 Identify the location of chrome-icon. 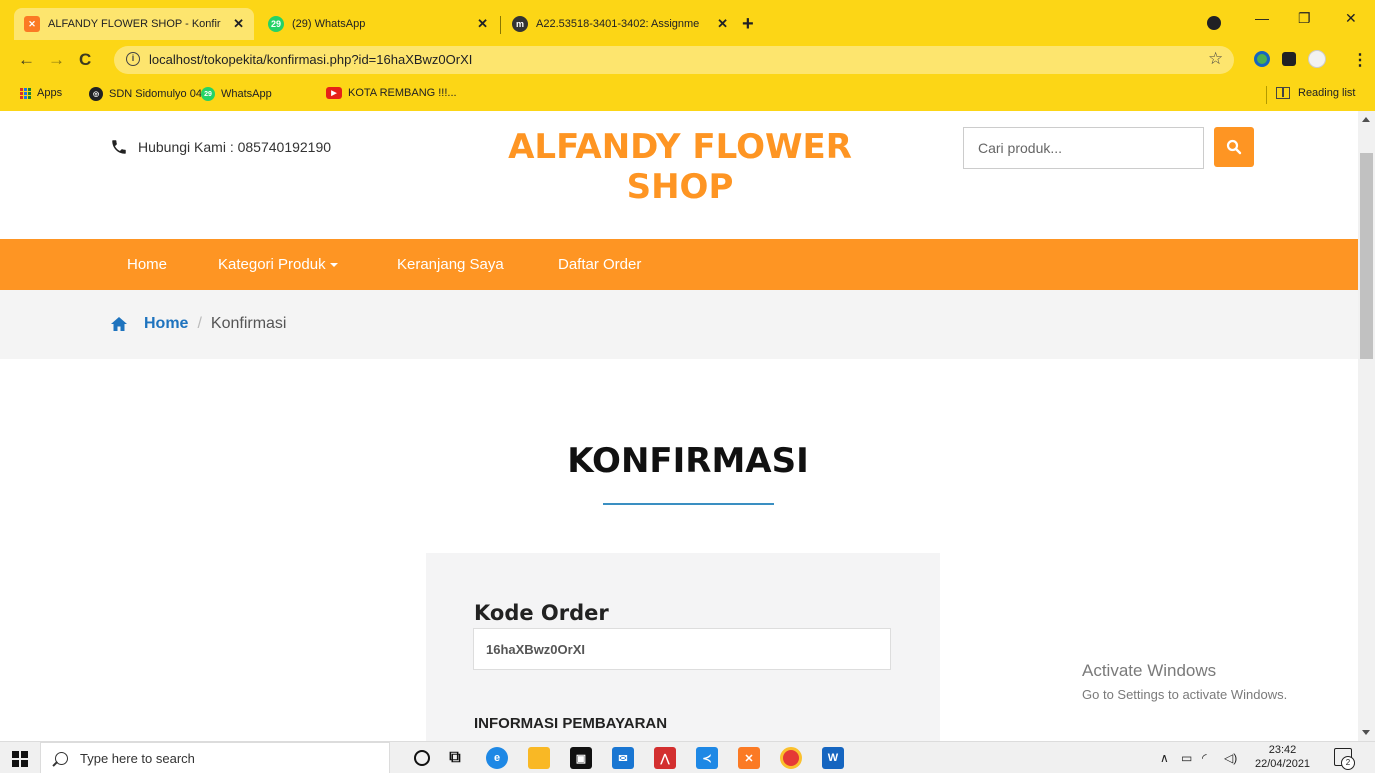
(791, 758).